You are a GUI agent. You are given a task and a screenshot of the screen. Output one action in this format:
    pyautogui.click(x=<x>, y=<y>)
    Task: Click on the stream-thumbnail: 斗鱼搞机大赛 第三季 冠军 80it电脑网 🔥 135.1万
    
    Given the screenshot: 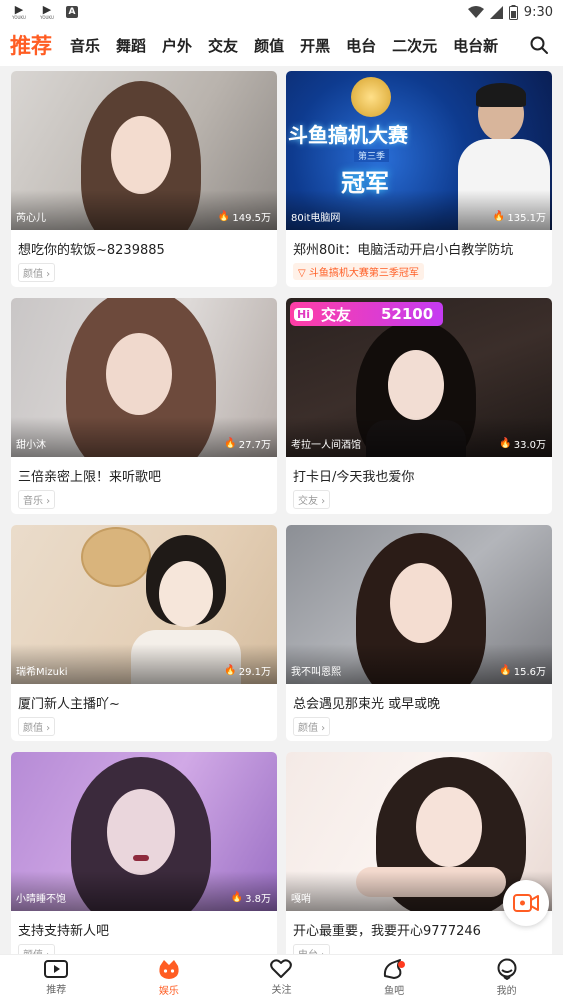 What is the action you would take?
    pyautogui.click(x=419, y=150)
    